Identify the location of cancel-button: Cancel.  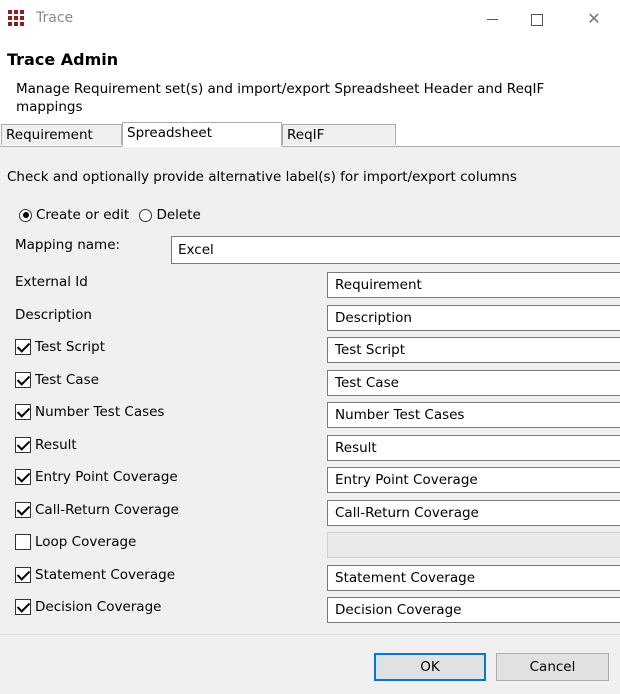
(552, 667).